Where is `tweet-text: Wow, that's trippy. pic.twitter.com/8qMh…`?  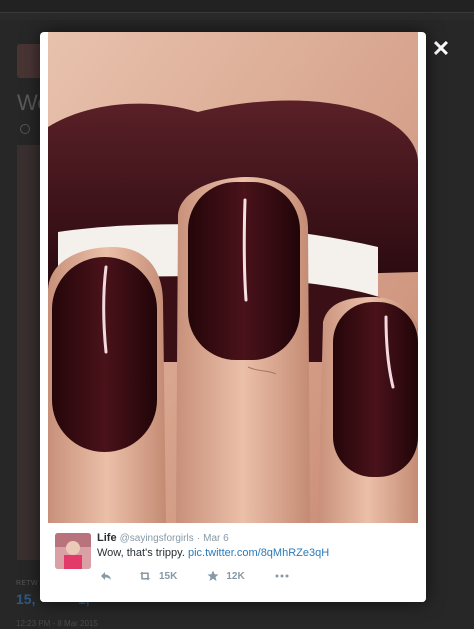 tweet-text: Wow, that's trippy. pic.twitter.com/8qMh… is located at coordinates (213, 553).